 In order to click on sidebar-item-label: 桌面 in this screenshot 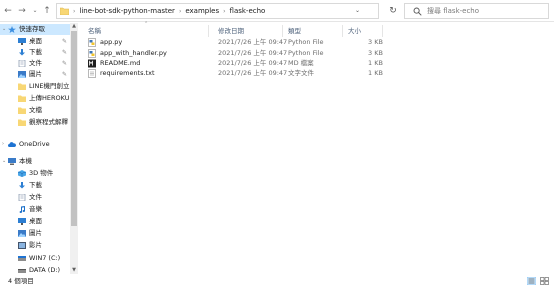, I will do `click(35, 41)`.